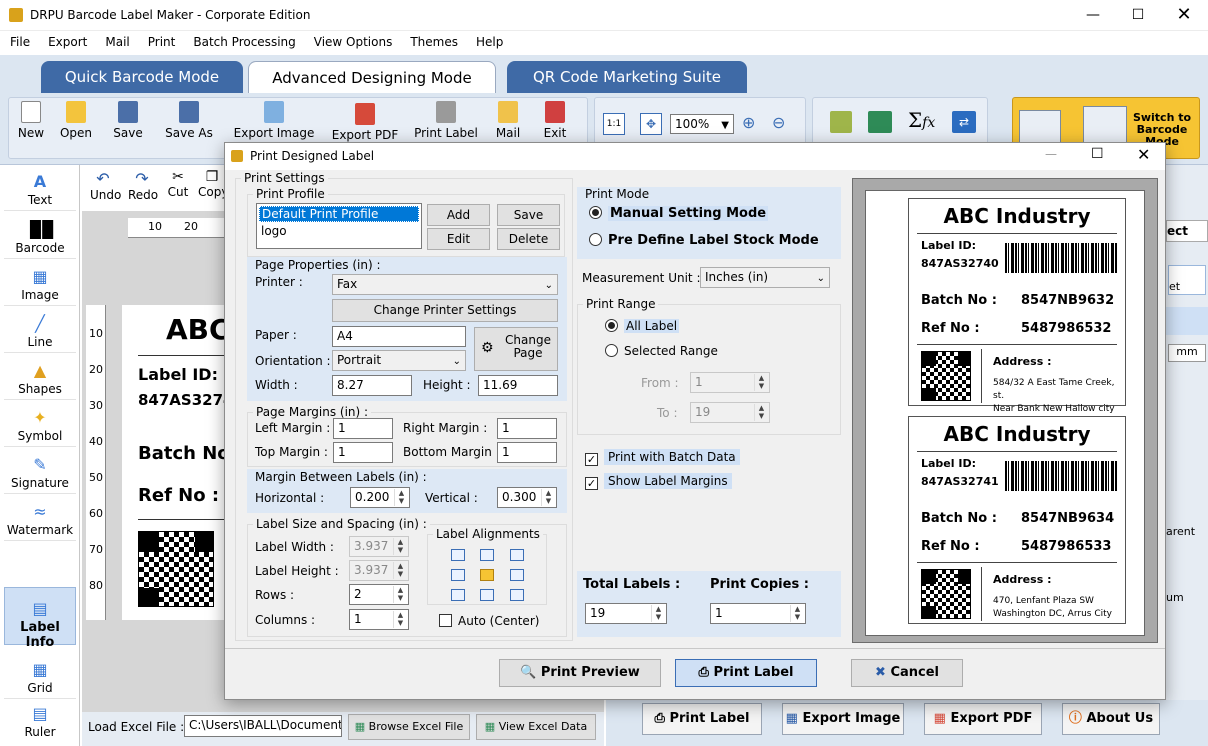 The image size is (1208, 746). I want to click on align-bottom-right-icon, so click(517, 595).